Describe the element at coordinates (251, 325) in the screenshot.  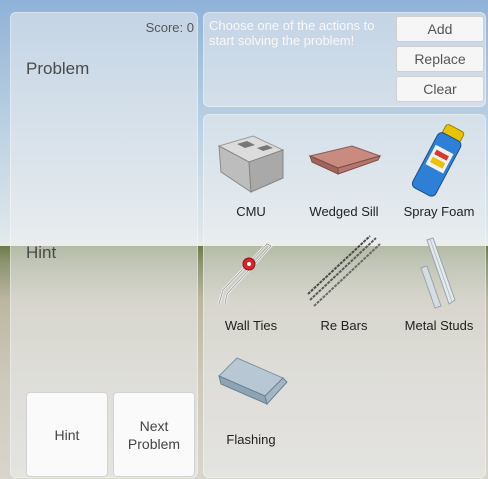
I see `material-label: Wall Ties` at that location.